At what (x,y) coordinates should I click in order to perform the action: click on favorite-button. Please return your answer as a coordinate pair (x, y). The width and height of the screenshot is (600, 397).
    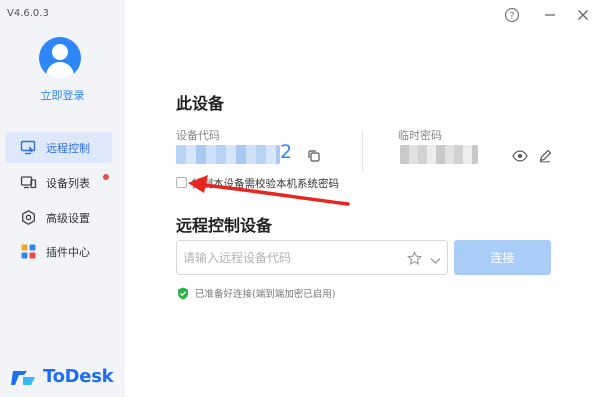
    Looking at the image, I should click on (414, 260).